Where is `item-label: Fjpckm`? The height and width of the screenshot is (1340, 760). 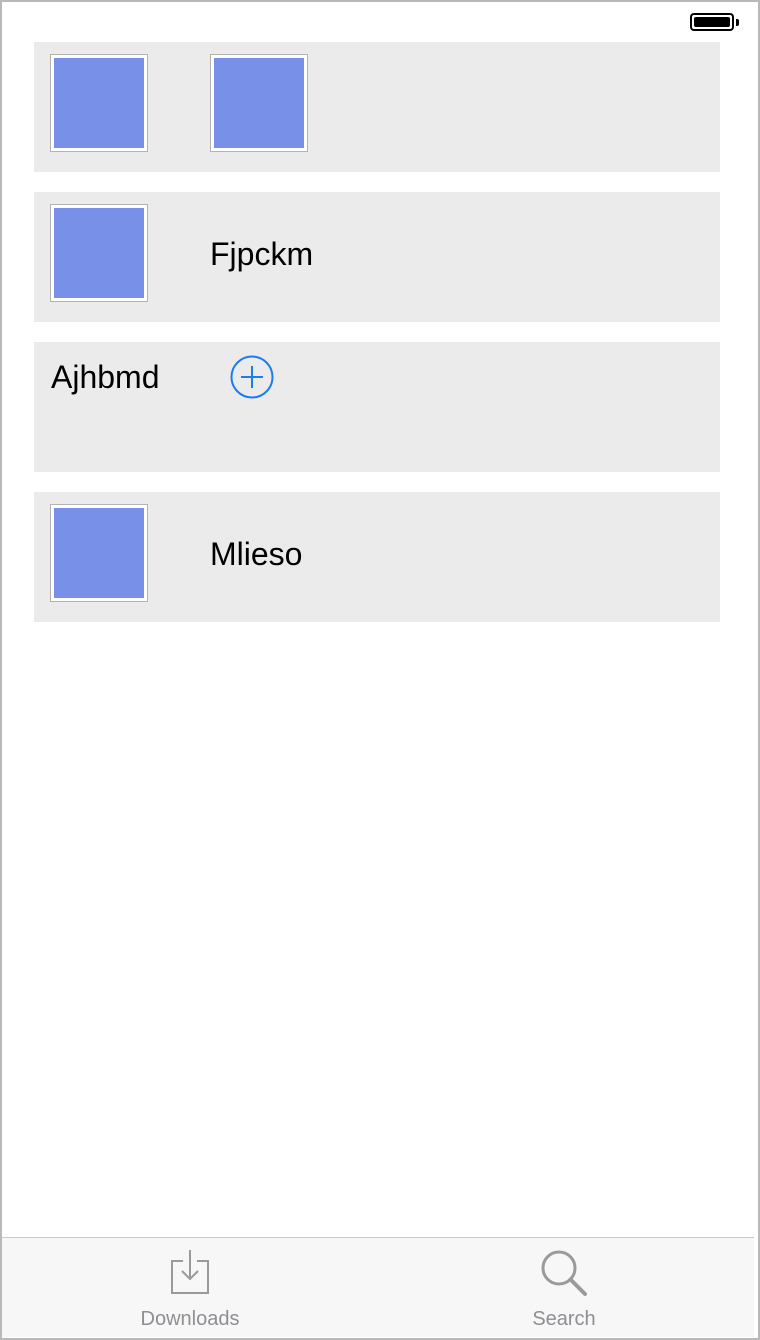
item-label: Fjpckm is located at coordinates (262, 254).